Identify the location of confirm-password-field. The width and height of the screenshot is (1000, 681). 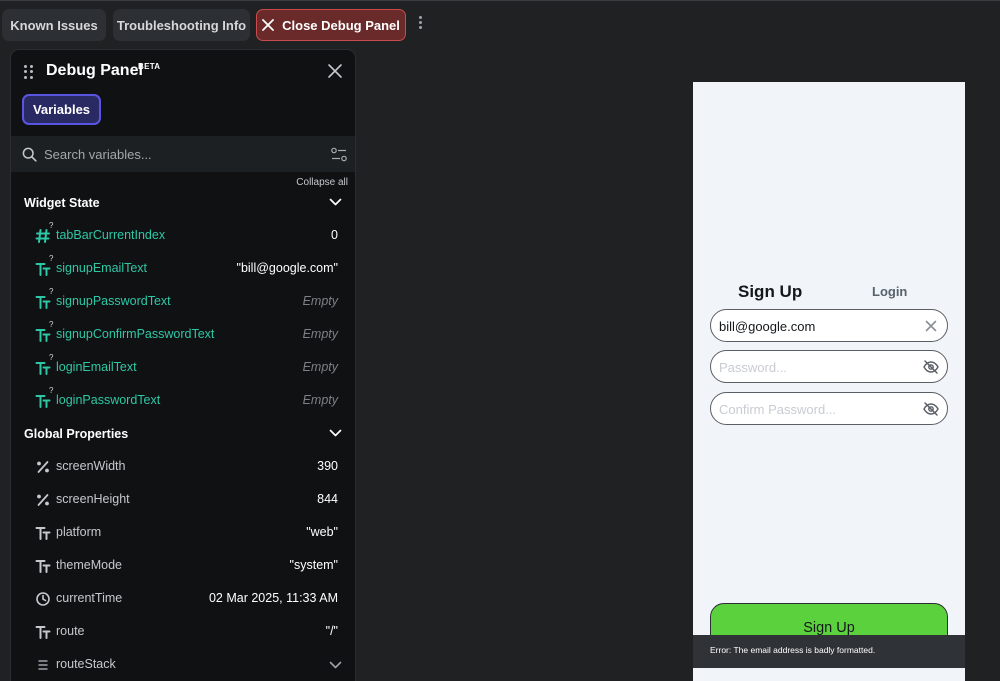
(829, 408).